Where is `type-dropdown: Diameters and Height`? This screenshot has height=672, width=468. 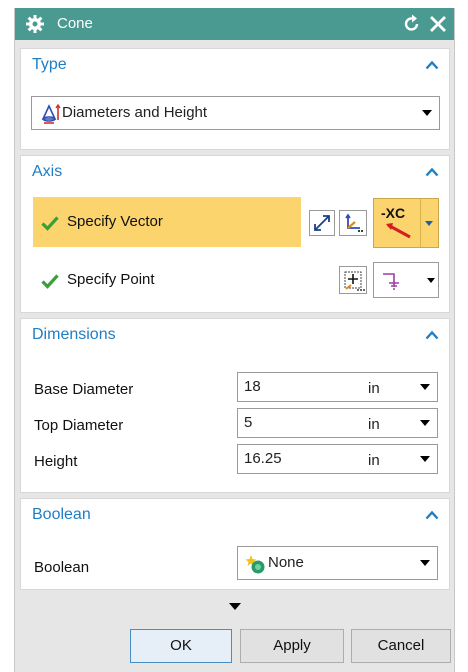
type-dropdown: Diameters and Height is located at coordinates (235, 113).